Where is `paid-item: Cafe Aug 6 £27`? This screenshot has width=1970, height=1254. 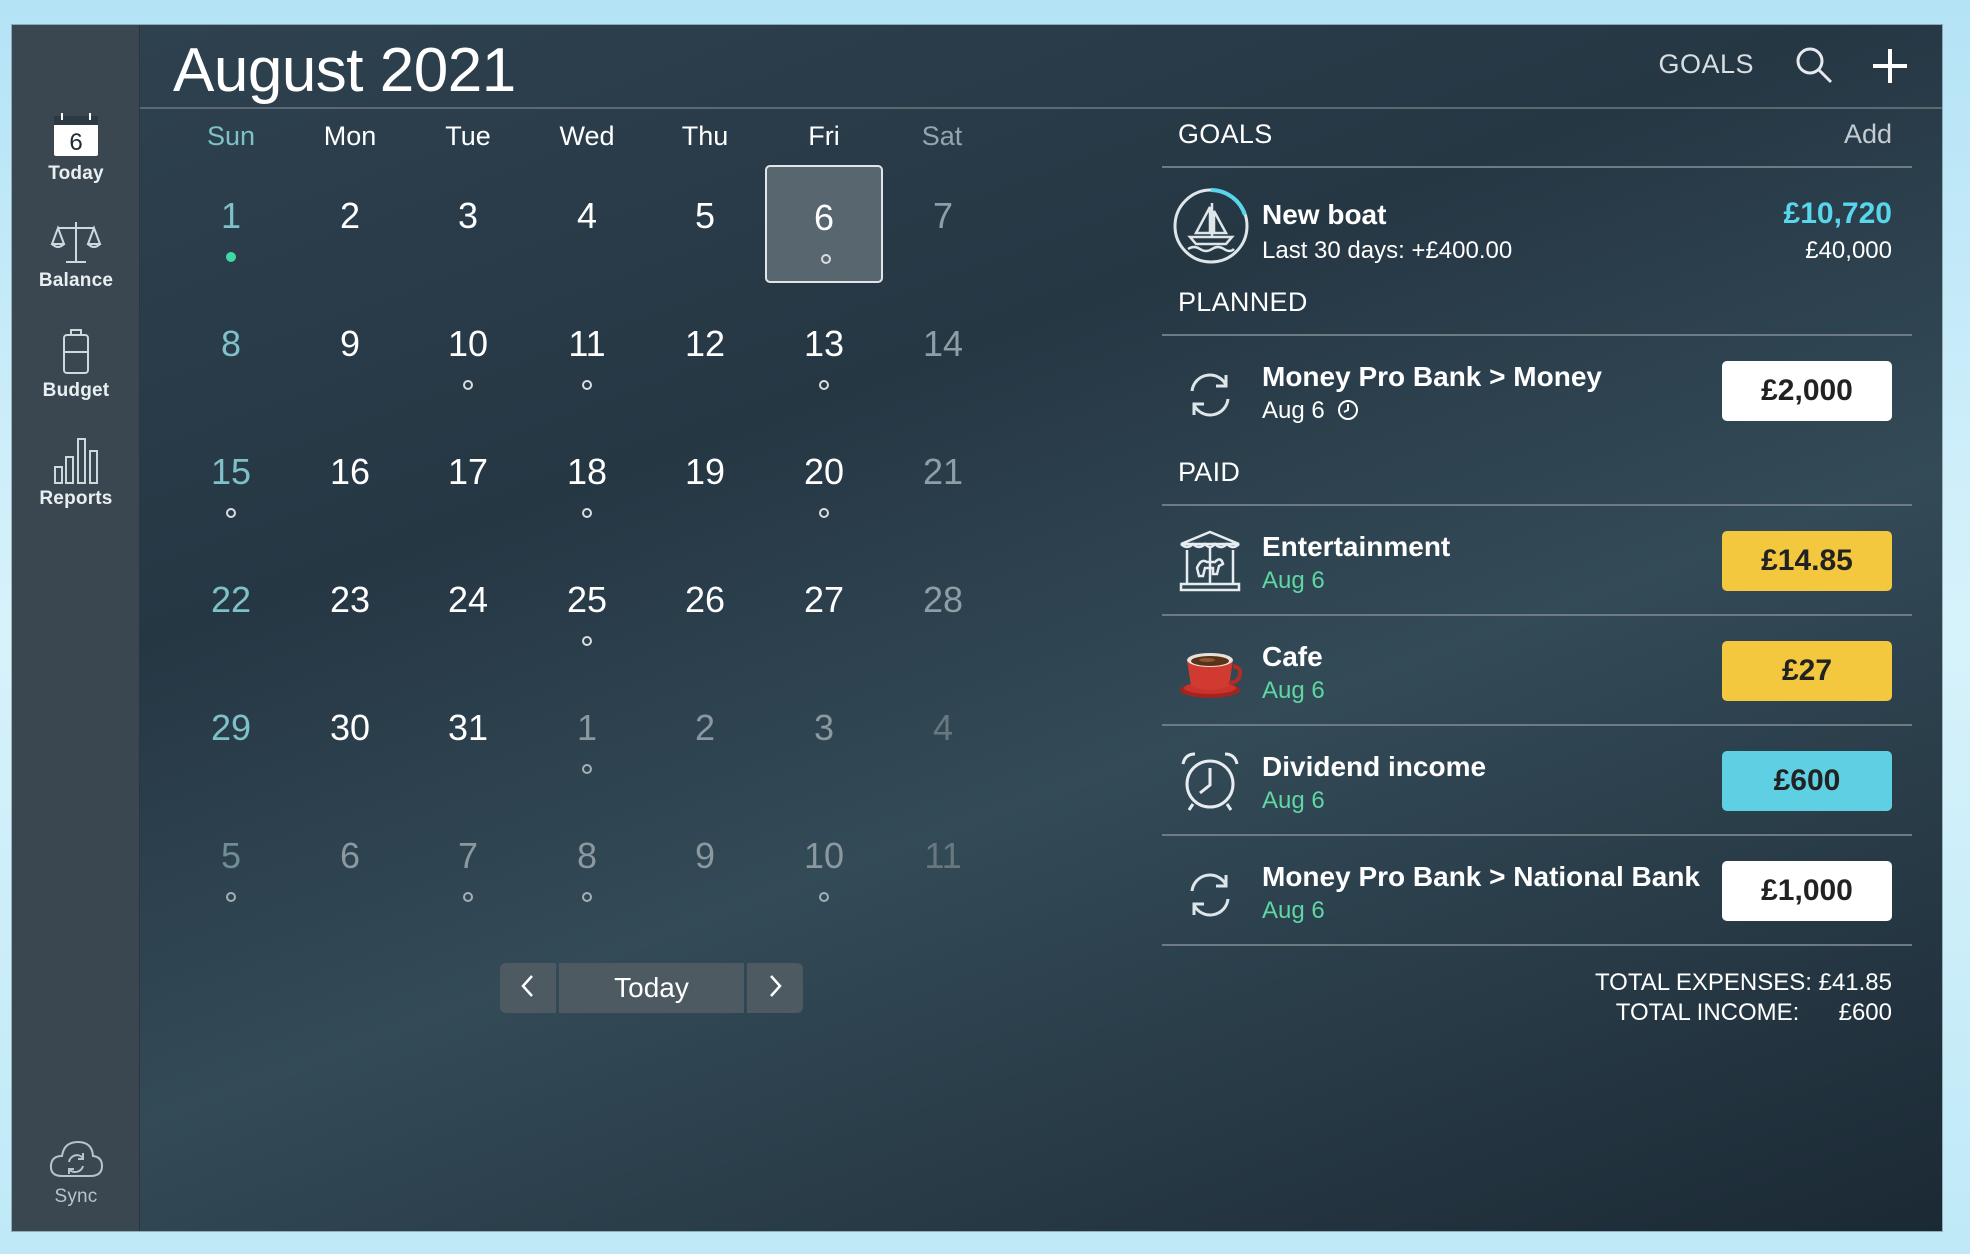
paid-item: Cafe Aug 6 £27 is located at coordinates (1537, 672).